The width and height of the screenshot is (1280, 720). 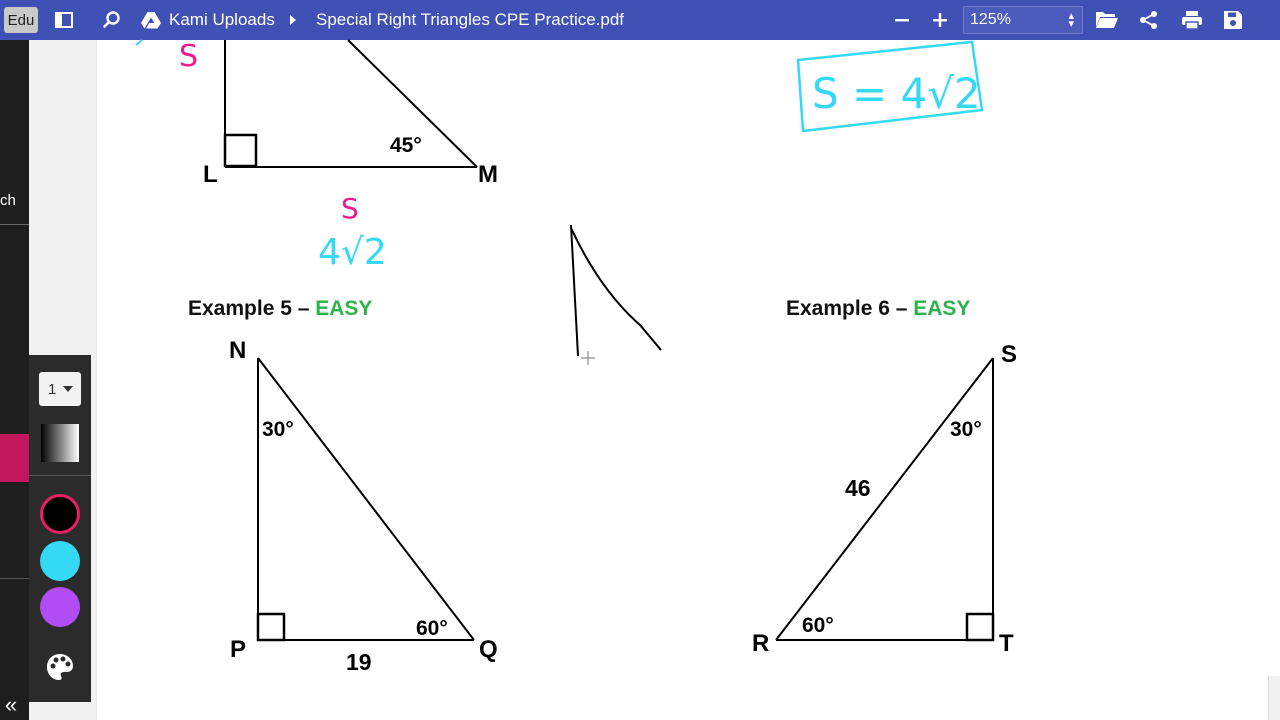 I want to click on angle-label-45: 45°, so click(x=406, y=145).